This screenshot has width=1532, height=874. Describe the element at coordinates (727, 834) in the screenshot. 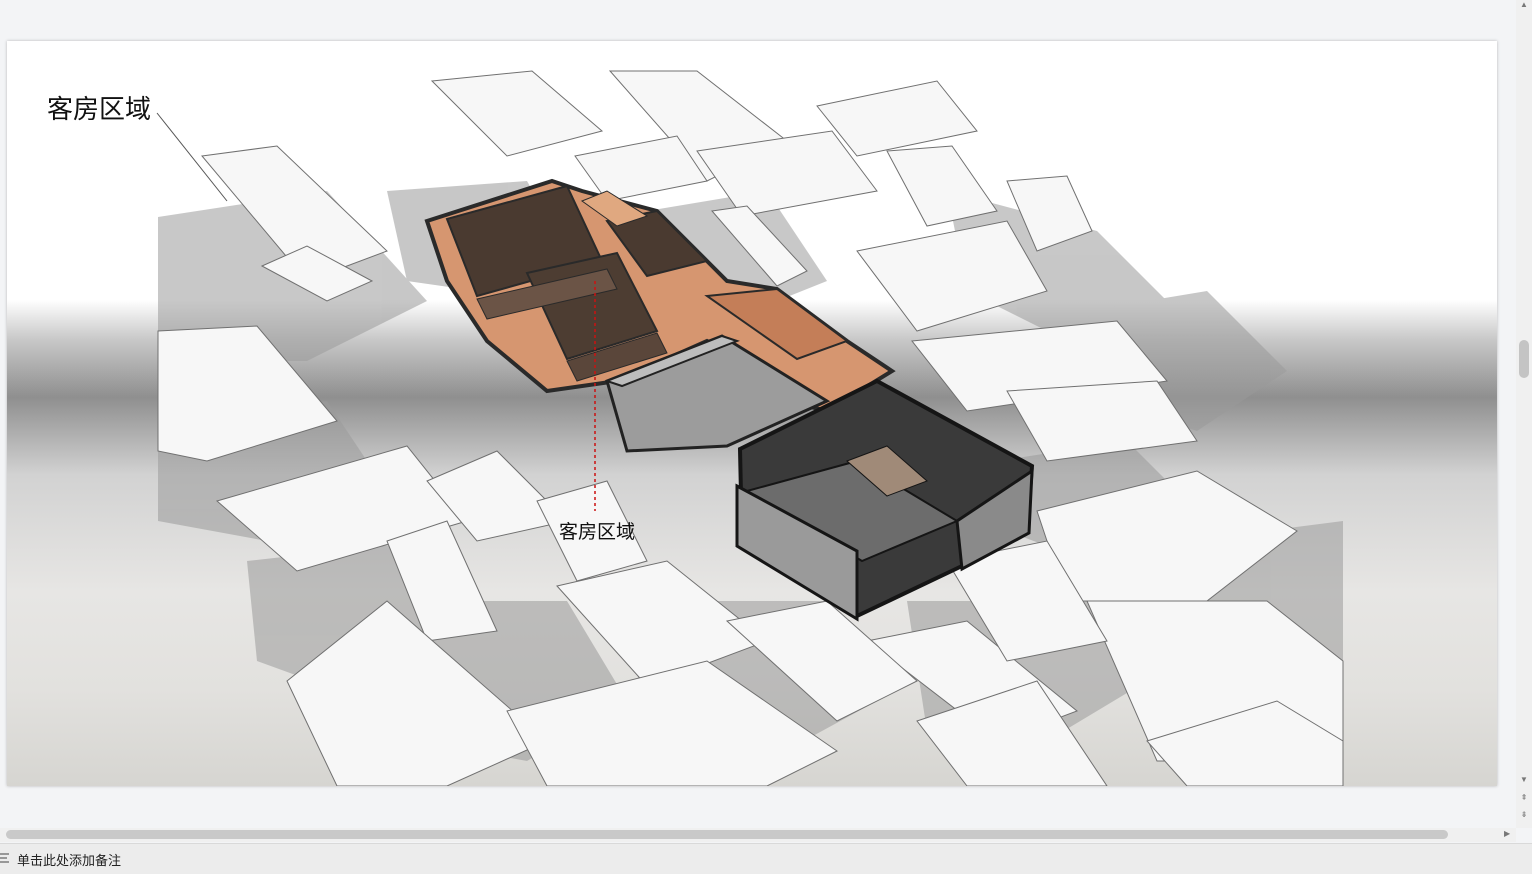

I see `horizontal-scroll-thumb` at that location.